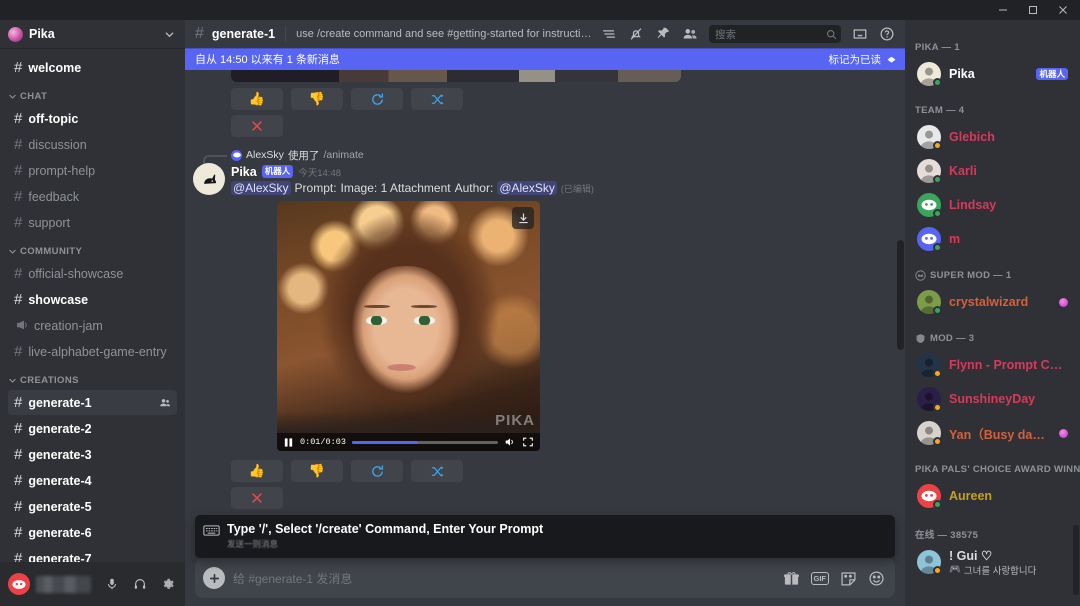 The height and width of the screenshot is (606, 1080). Describe the element at coordinates (863, 59) in the screenshot. I see `mark-as-read-button: 标记为已读` at that location.